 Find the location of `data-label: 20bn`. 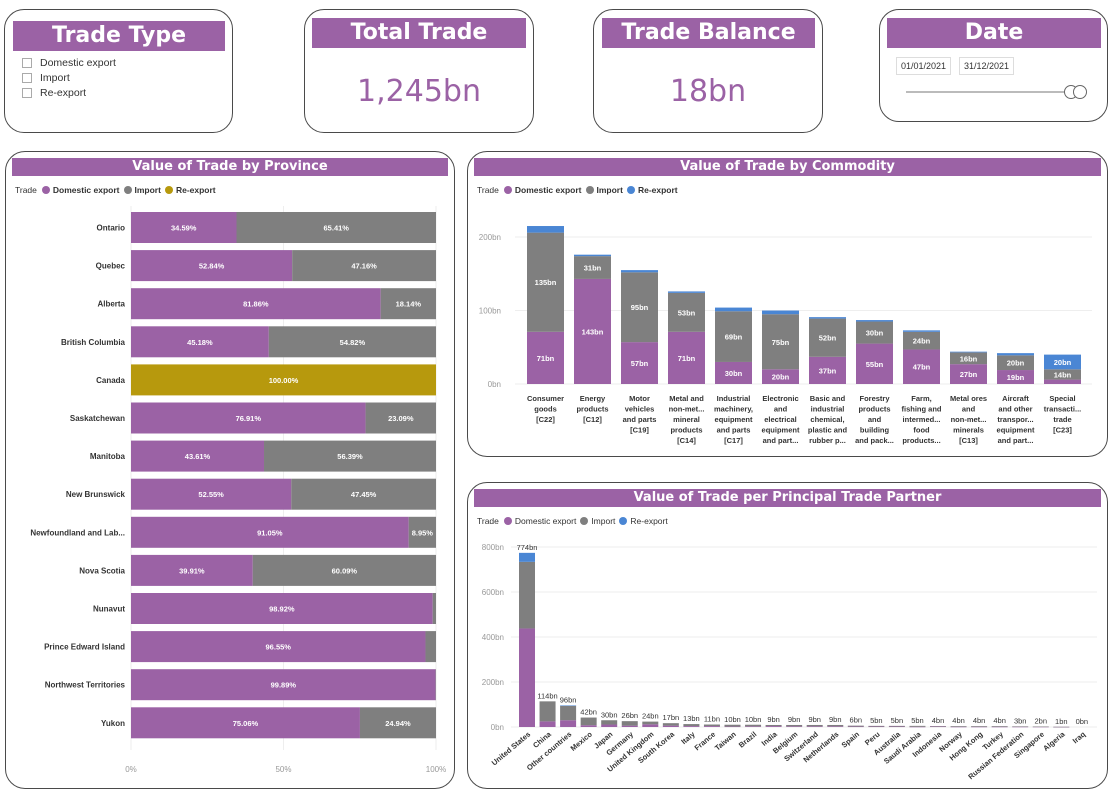

data-label: 20bn is located at coordinates (1016, 363).